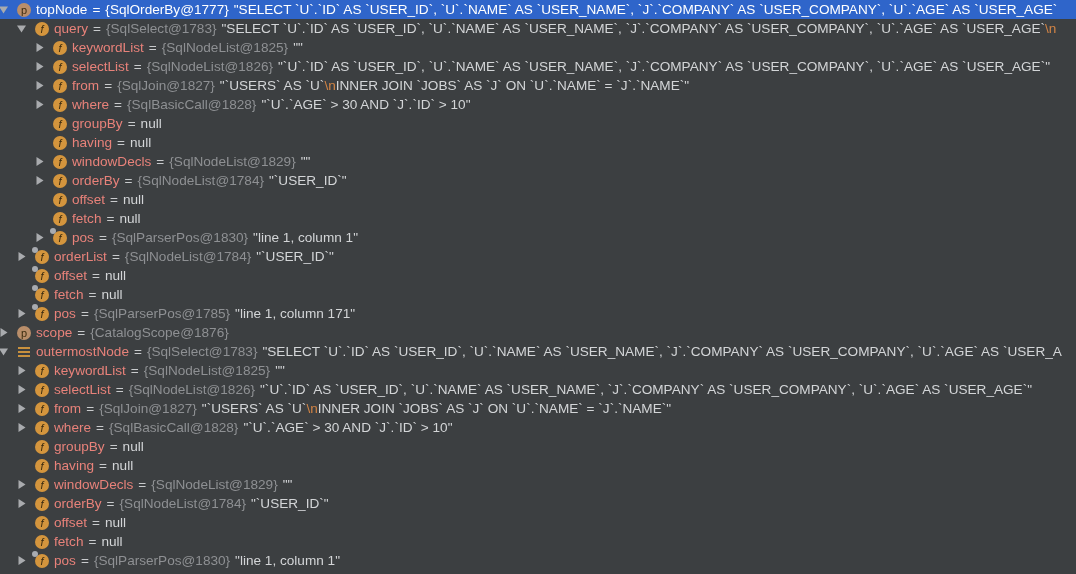 The width and height of the screenshot is (1076, 574). I want to click on variable-name: from, so click(68, 408).